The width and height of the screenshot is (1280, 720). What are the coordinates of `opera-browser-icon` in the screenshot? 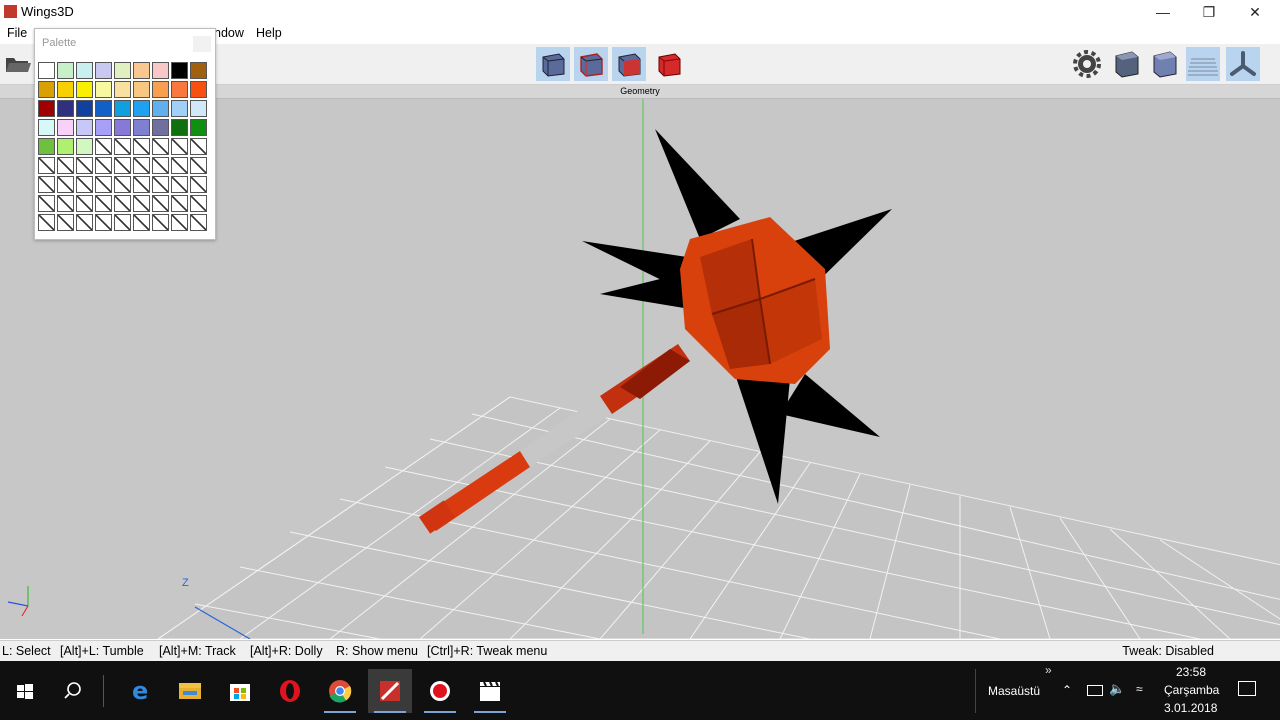 It's located at (290, 691).